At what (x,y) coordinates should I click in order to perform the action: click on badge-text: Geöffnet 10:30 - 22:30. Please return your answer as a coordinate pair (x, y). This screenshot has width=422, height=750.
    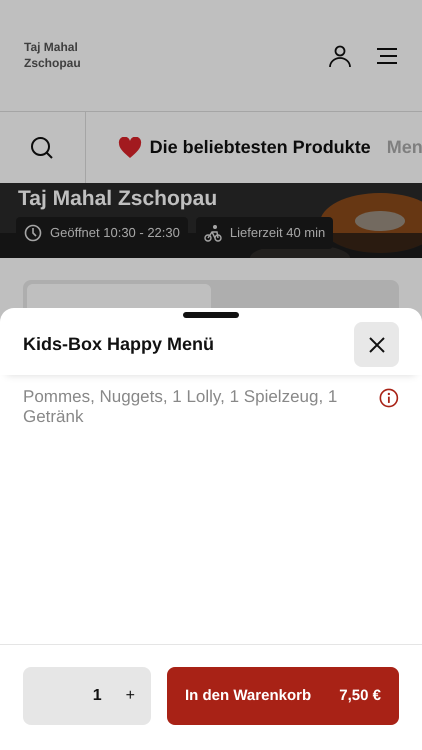
    Looking at the image, I should click on (115, 233).